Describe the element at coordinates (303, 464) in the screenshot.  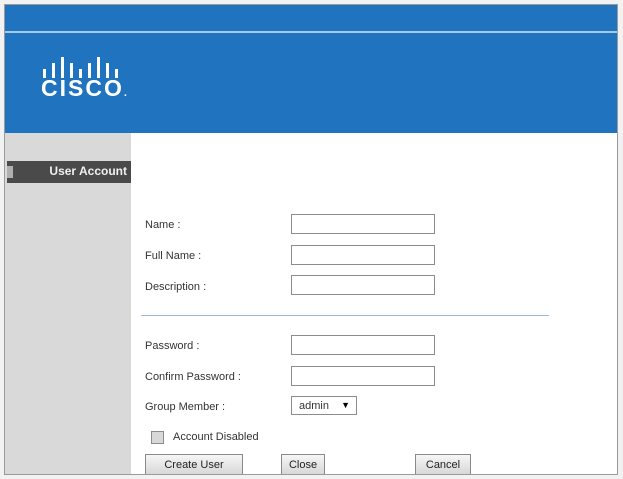
I see `close-button: Close` at that location.